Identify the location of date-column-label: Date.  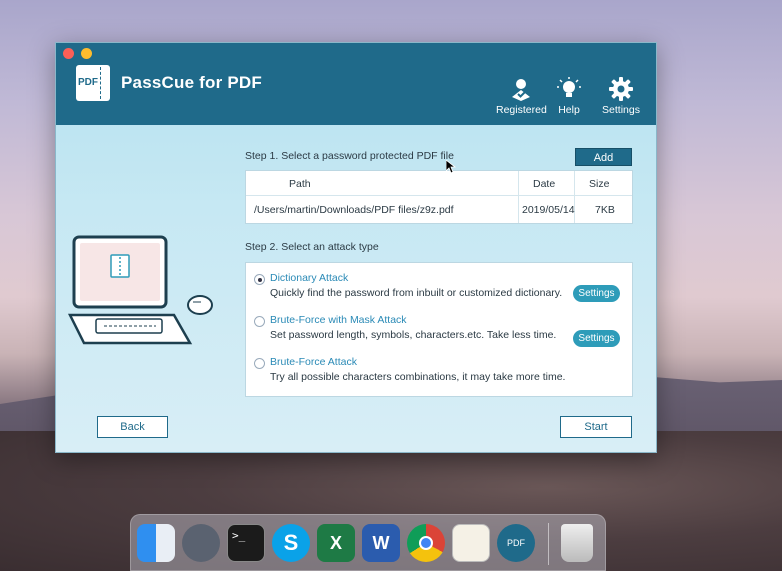
(544, 184).